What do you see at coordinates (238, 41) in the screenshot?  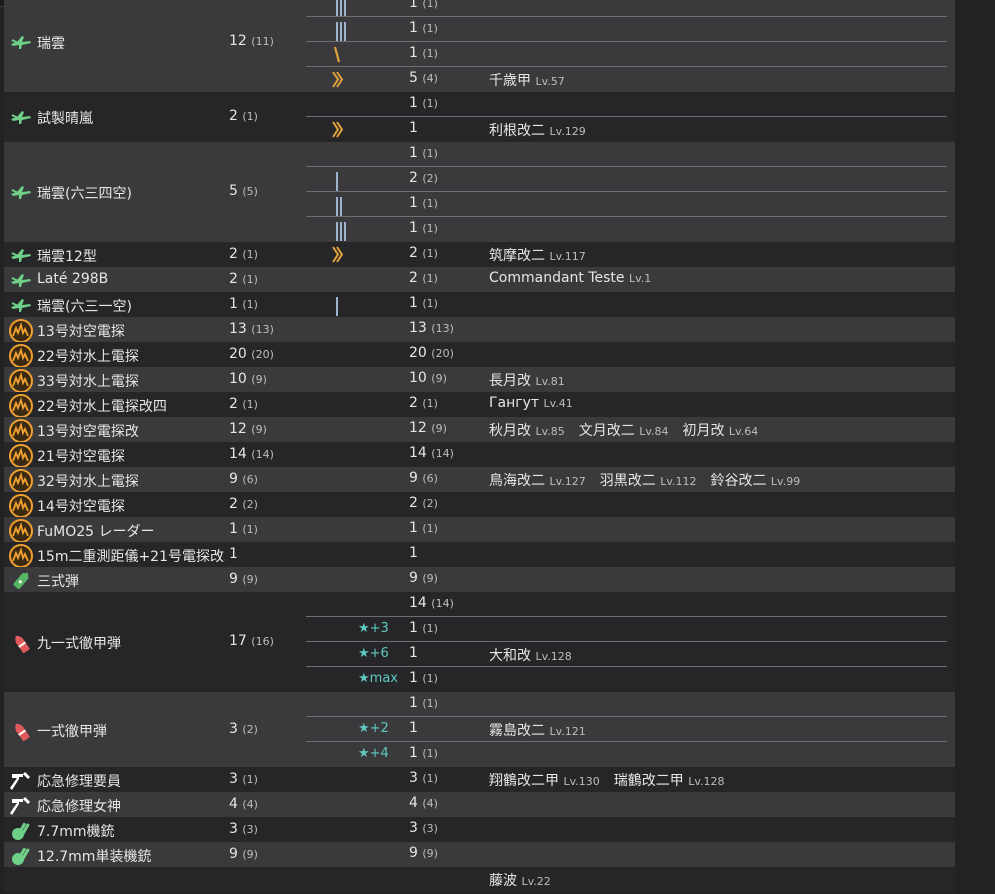 I see `total-count: 12` at bounding box center [238, 41].